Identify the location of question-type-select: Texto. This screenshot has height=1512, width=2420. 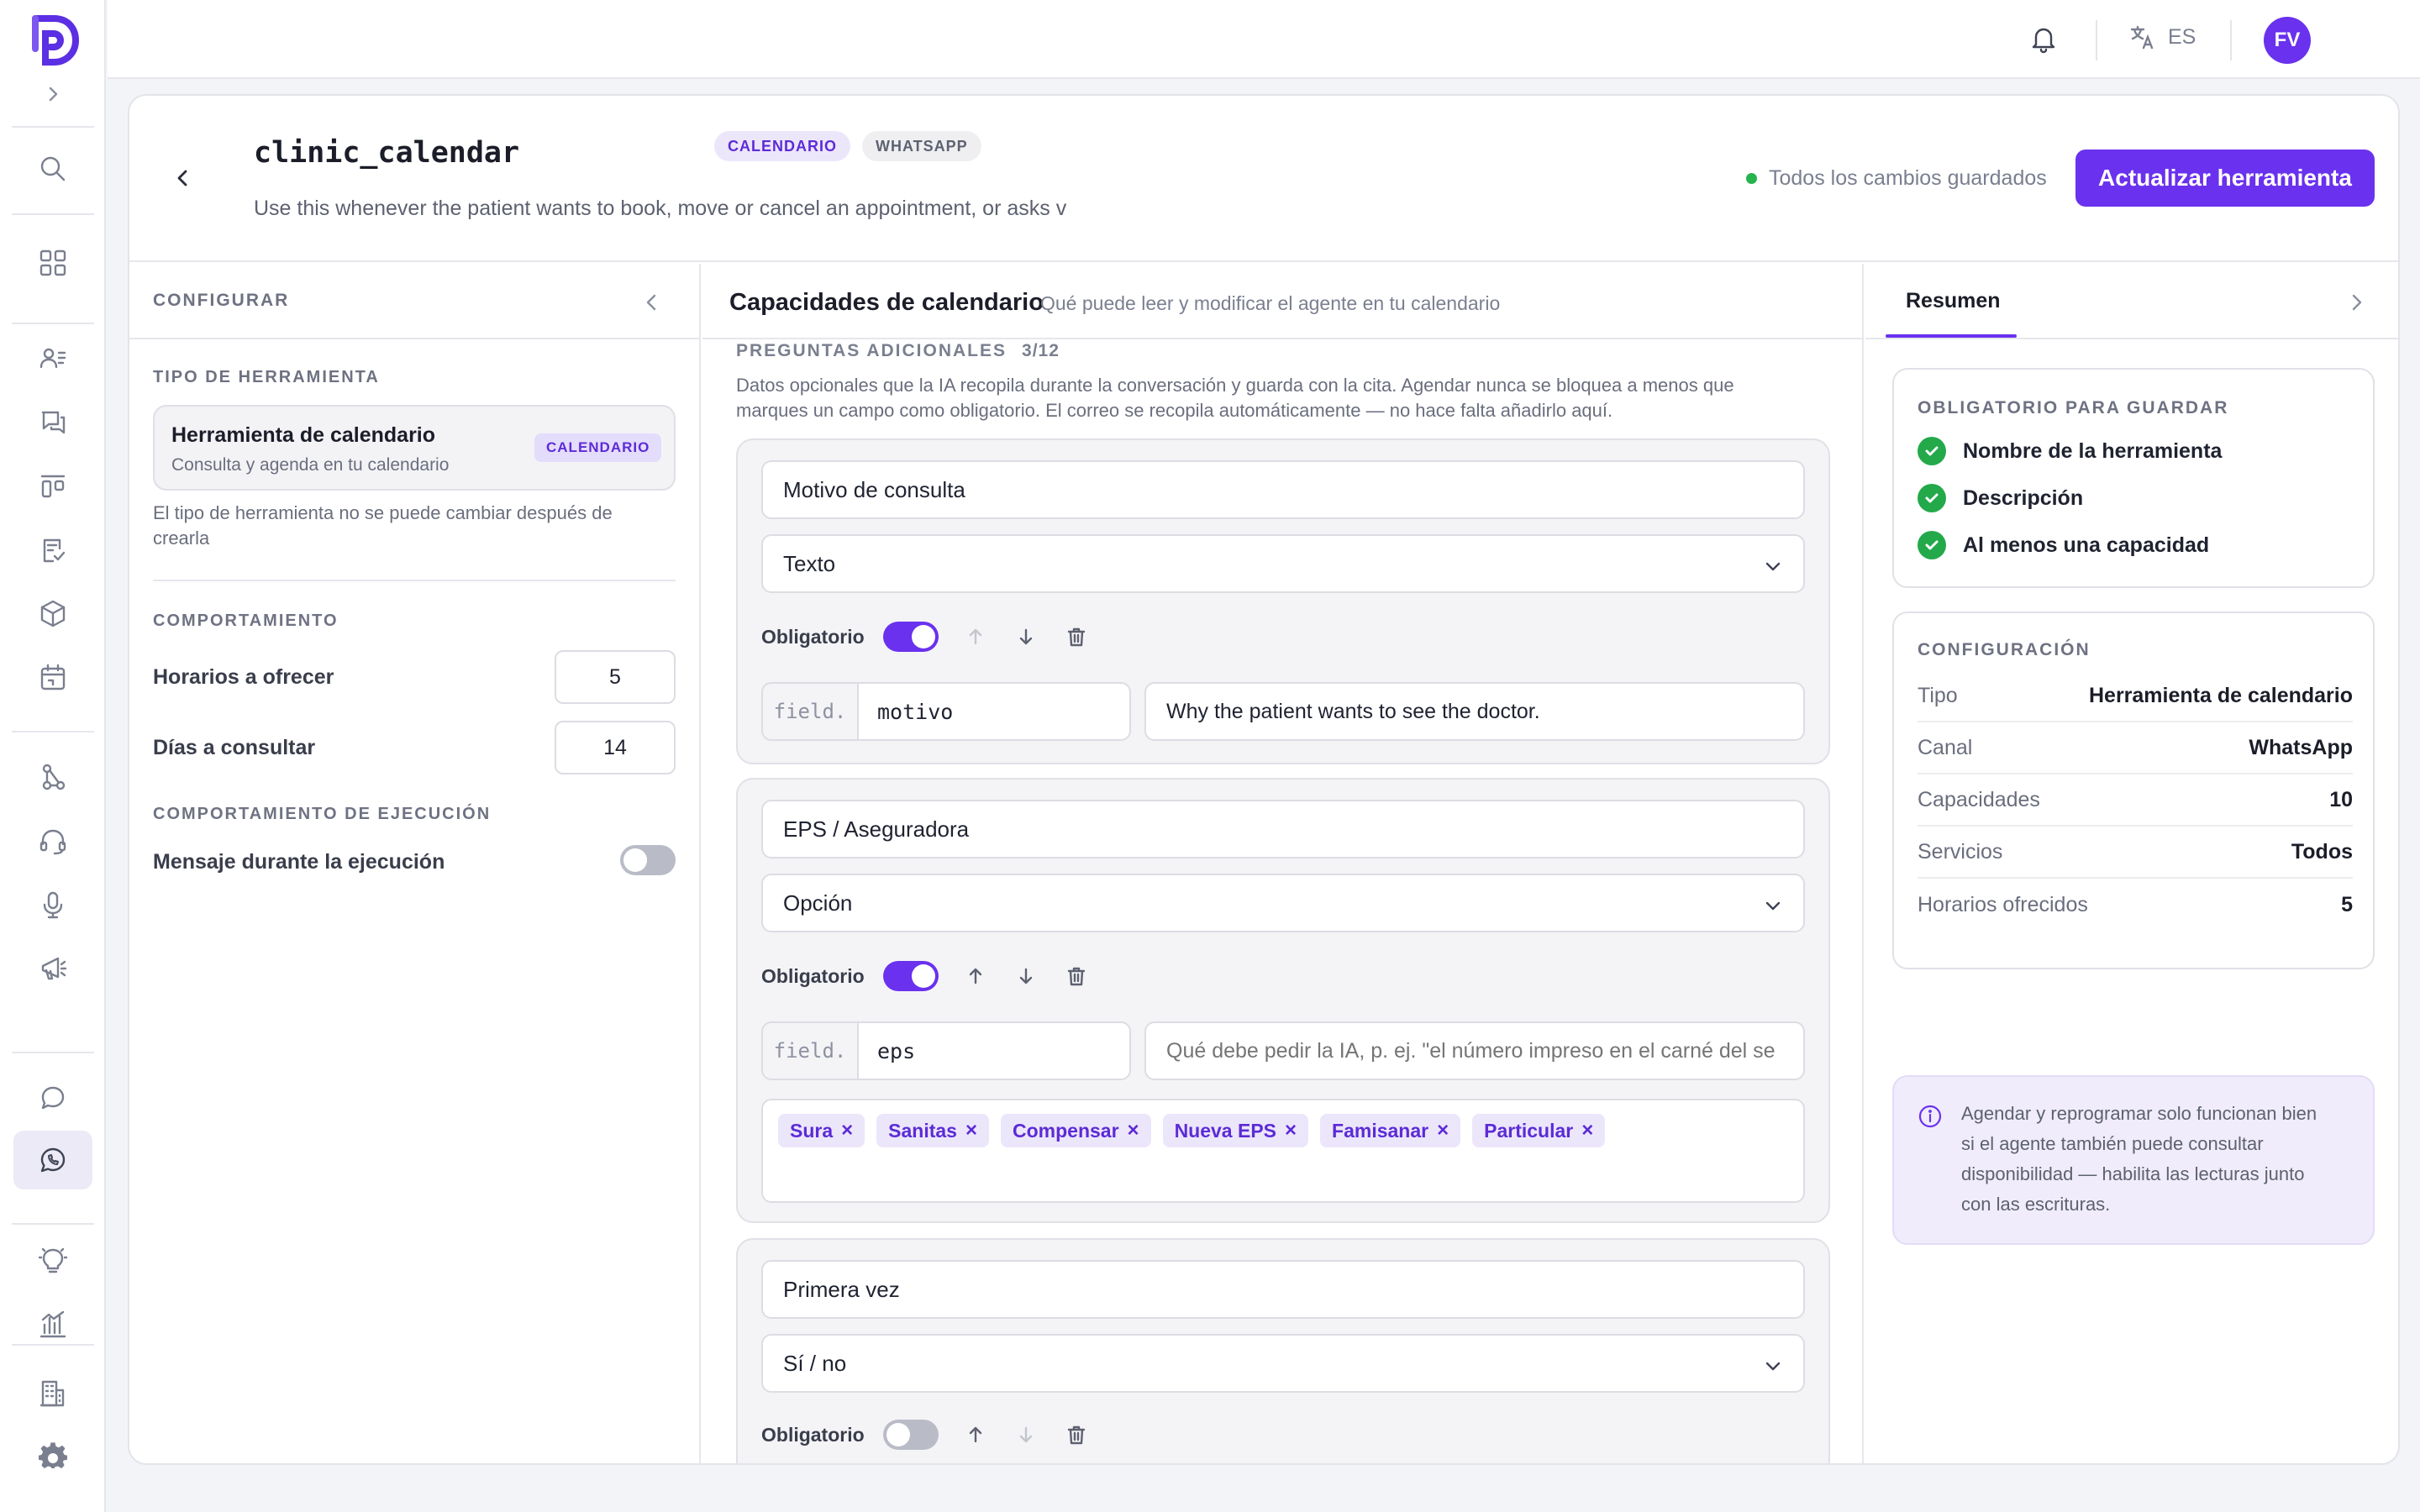
(1283, 563).